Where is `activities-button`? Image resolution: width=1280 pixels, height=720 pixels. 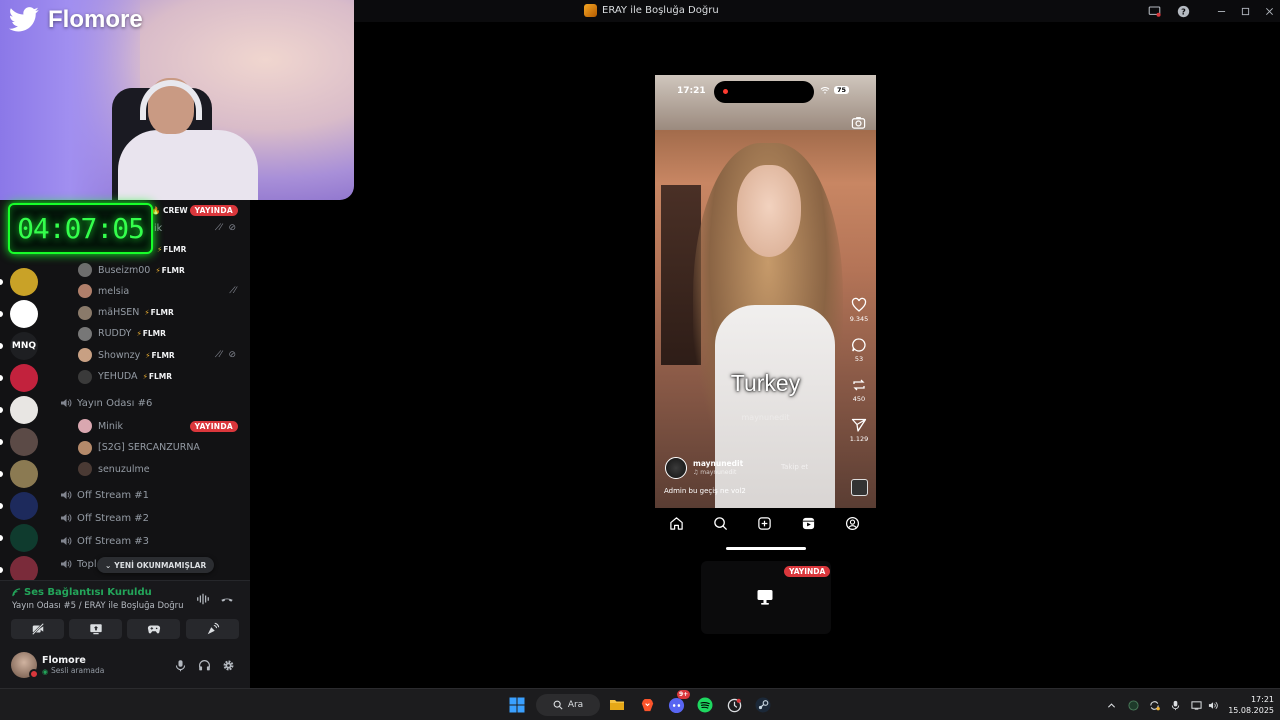
activities-button is located at coordinates (153, 629).